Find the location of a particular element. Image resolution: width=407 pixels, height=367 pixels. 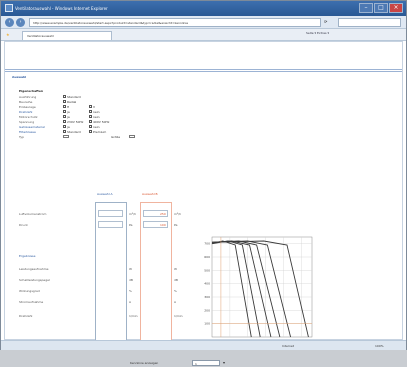

tab-strip: ★ Ventilatorauswahl Seite ▾ Extras ▾ is located at coordinates (203, 35).